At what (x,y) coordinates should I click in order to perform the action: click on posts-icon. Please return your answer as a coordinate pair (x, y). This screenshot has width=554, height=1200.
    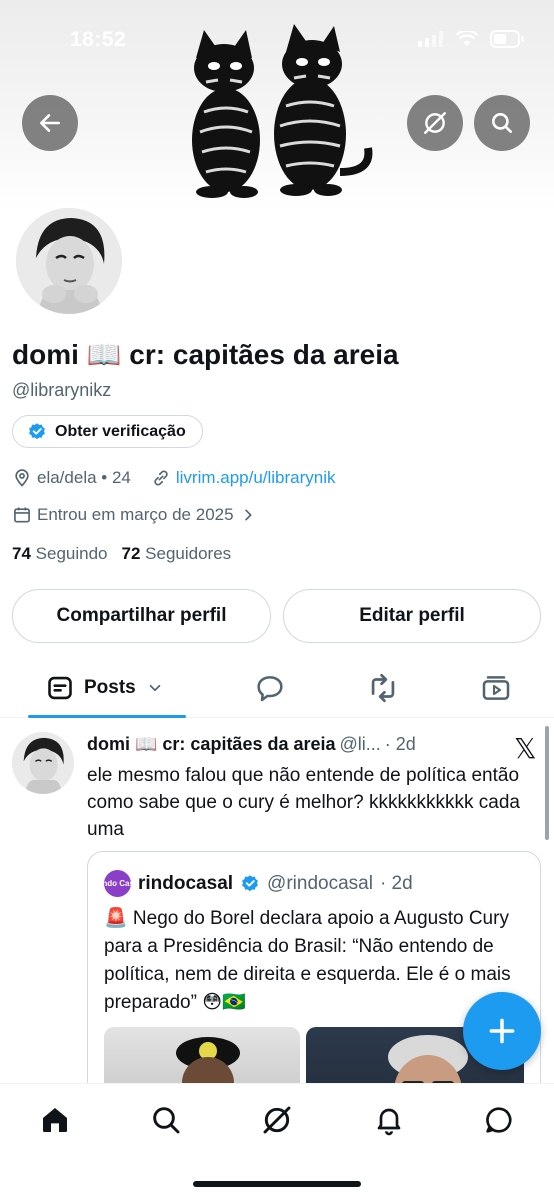
    Looking at the image, I should click on (60, 688).